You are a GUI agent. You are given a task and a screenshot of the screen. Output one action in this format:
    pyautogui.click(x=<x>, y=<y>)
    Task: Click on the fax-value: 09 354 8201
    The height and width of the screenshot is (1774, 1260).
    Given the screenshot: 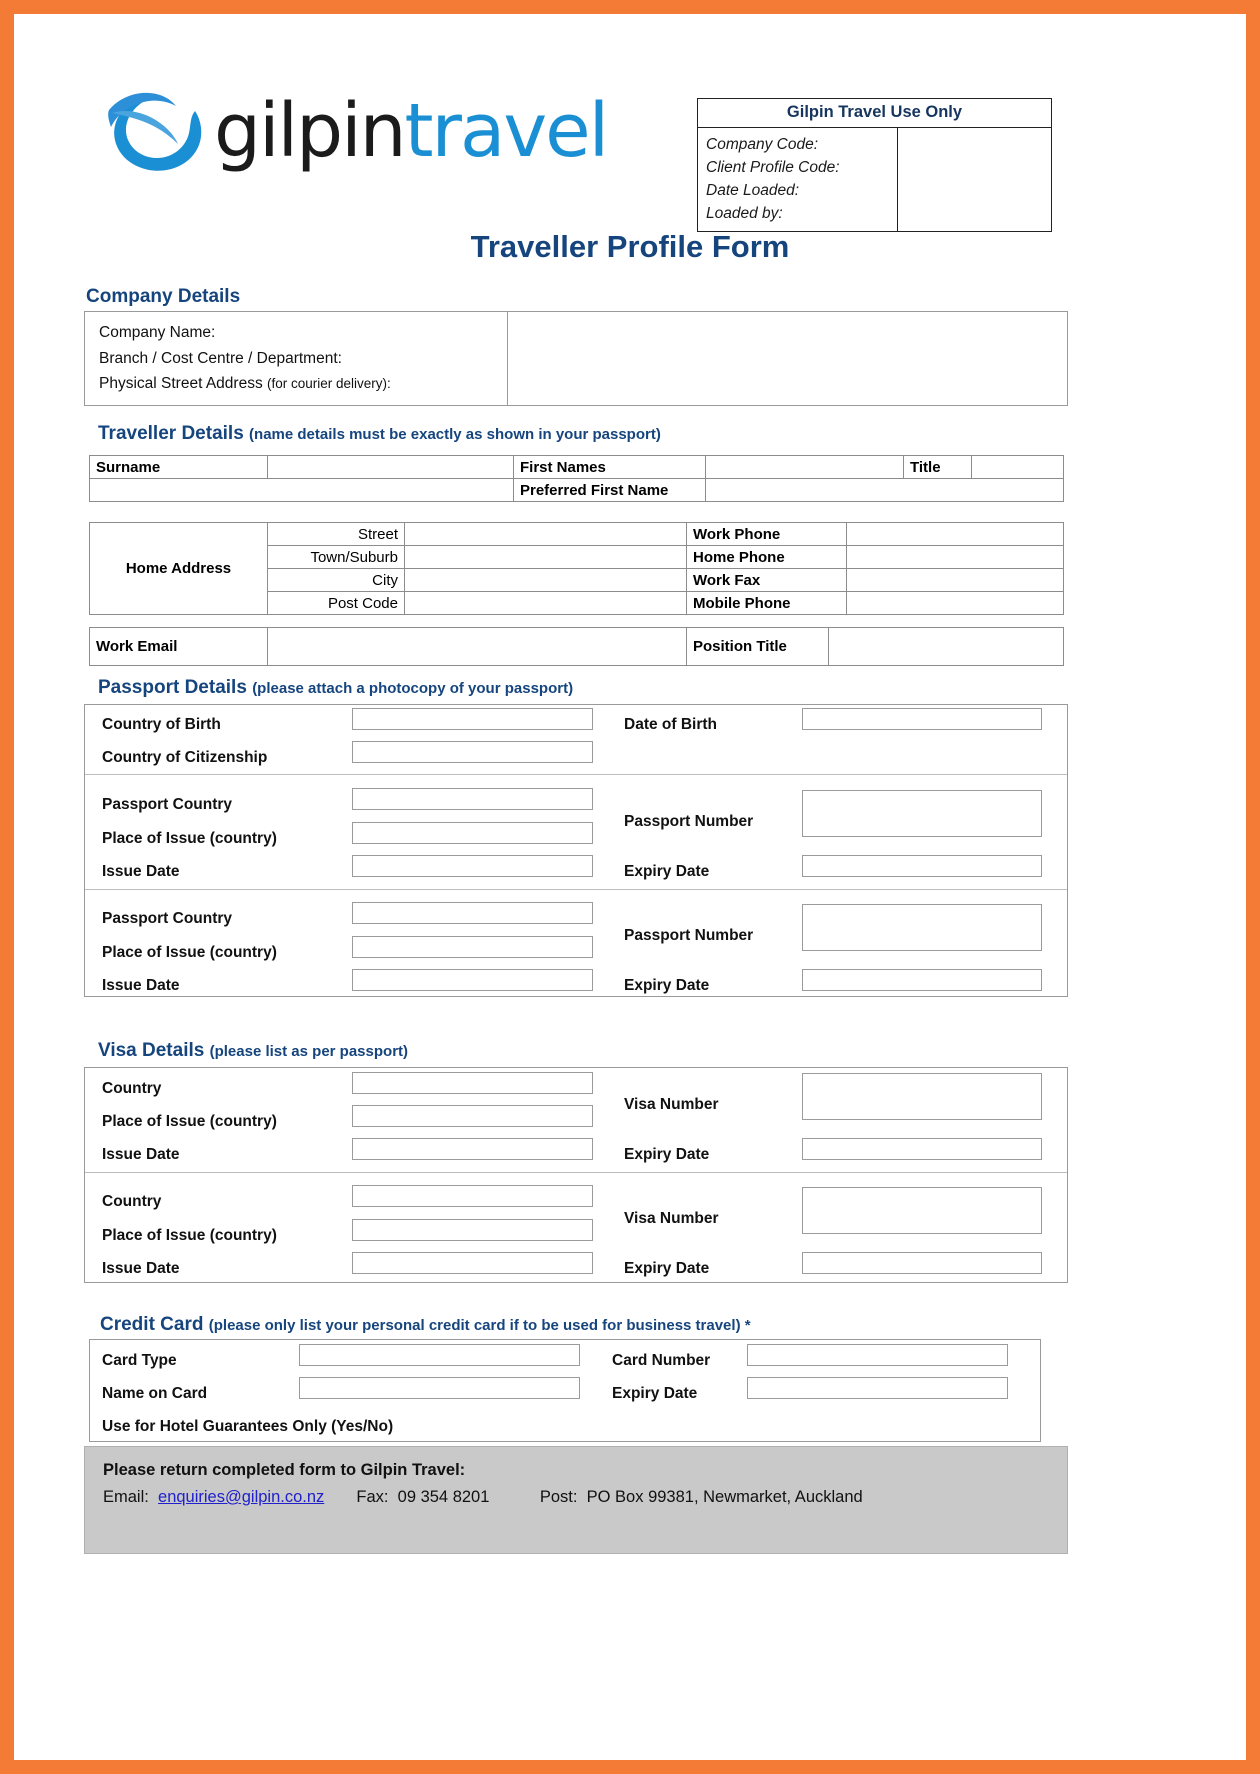 What is the action you would take?
    pyautogui.click(x=443, y=1497)
    